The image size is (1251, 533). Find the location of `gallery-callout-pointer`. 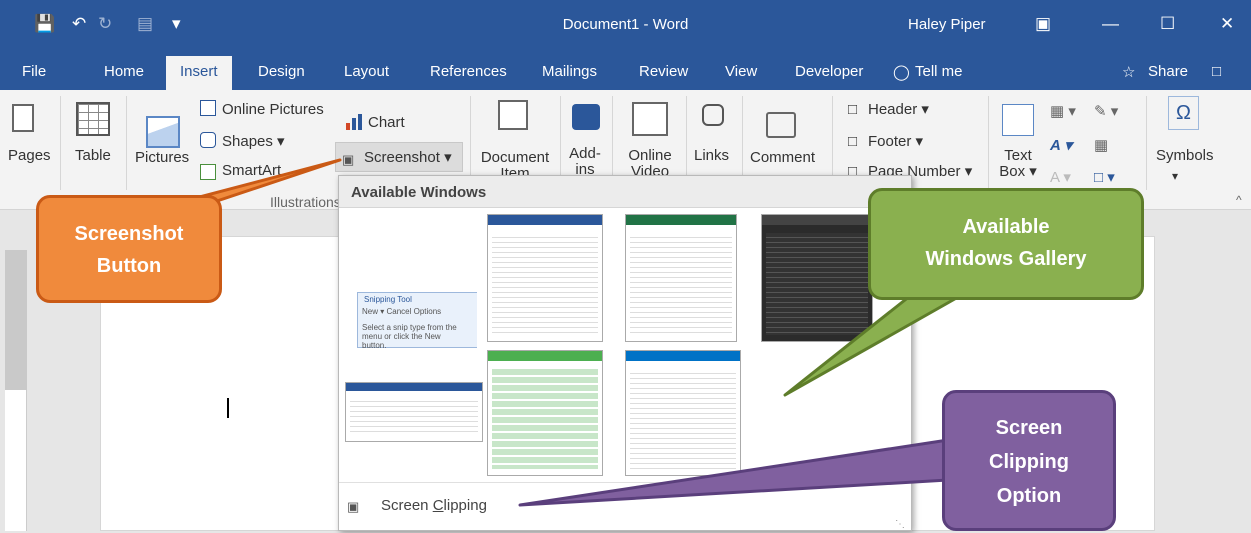

gallery-callout-pointer is located at coordinates (872, 345).